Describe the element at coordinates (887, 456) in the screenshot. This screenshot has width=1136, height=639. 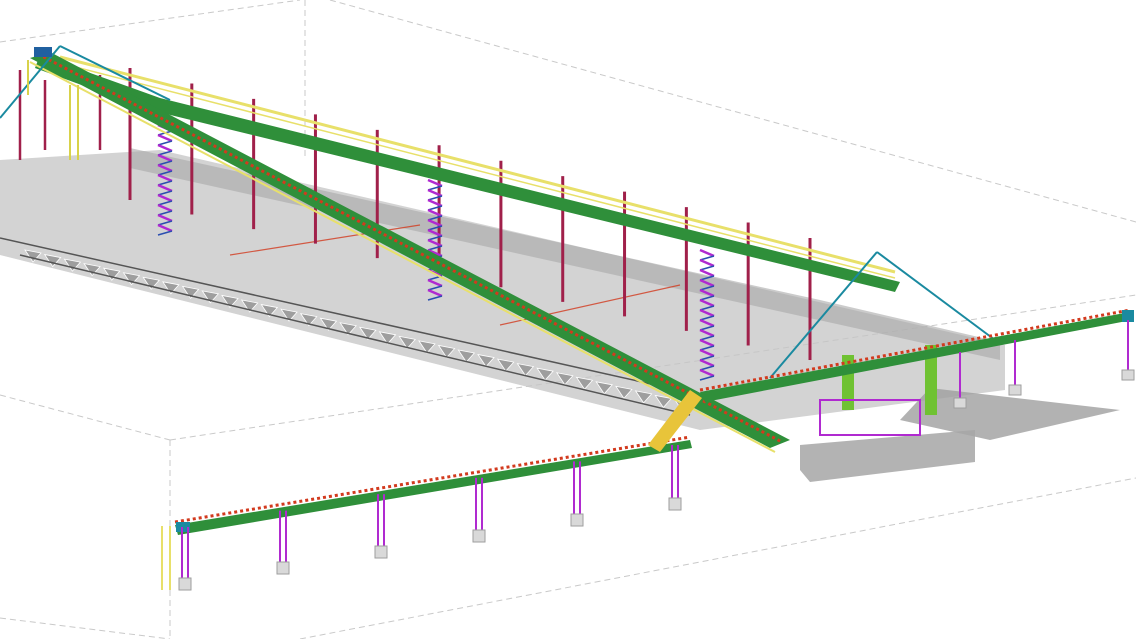
I see `pit-structure` at that location.